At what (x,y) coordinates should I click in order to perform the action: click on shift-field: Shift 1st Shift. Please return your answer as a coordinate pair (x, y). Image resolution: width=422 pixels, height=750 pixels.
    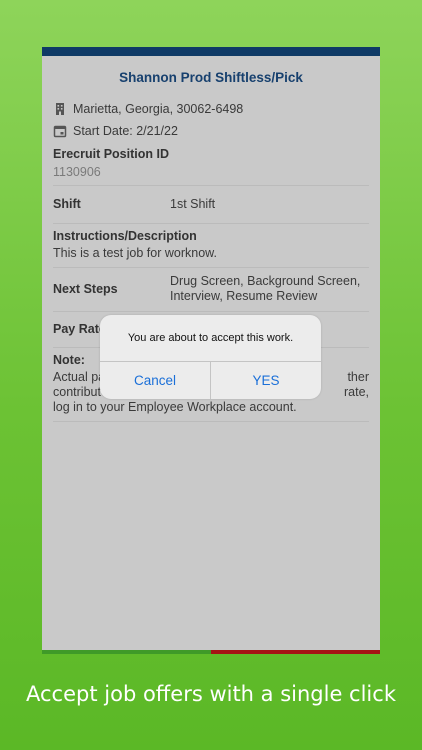
    Looking at the image, I should click on (211, 205).